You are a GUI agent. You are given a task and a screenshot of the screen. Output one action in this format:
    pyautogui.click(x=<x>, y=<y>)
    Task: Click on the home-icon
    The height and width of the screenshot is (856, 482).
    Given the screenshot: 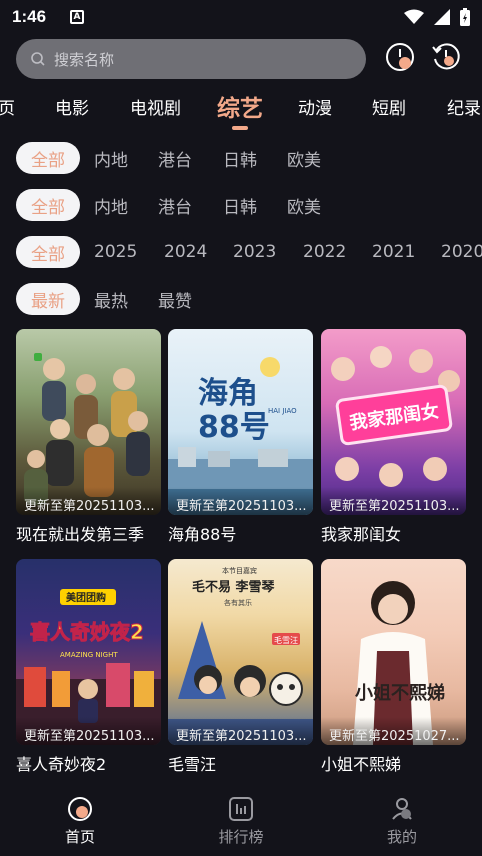 What is the action you would take?
    pyautogui.click(x=80, y=809)
    